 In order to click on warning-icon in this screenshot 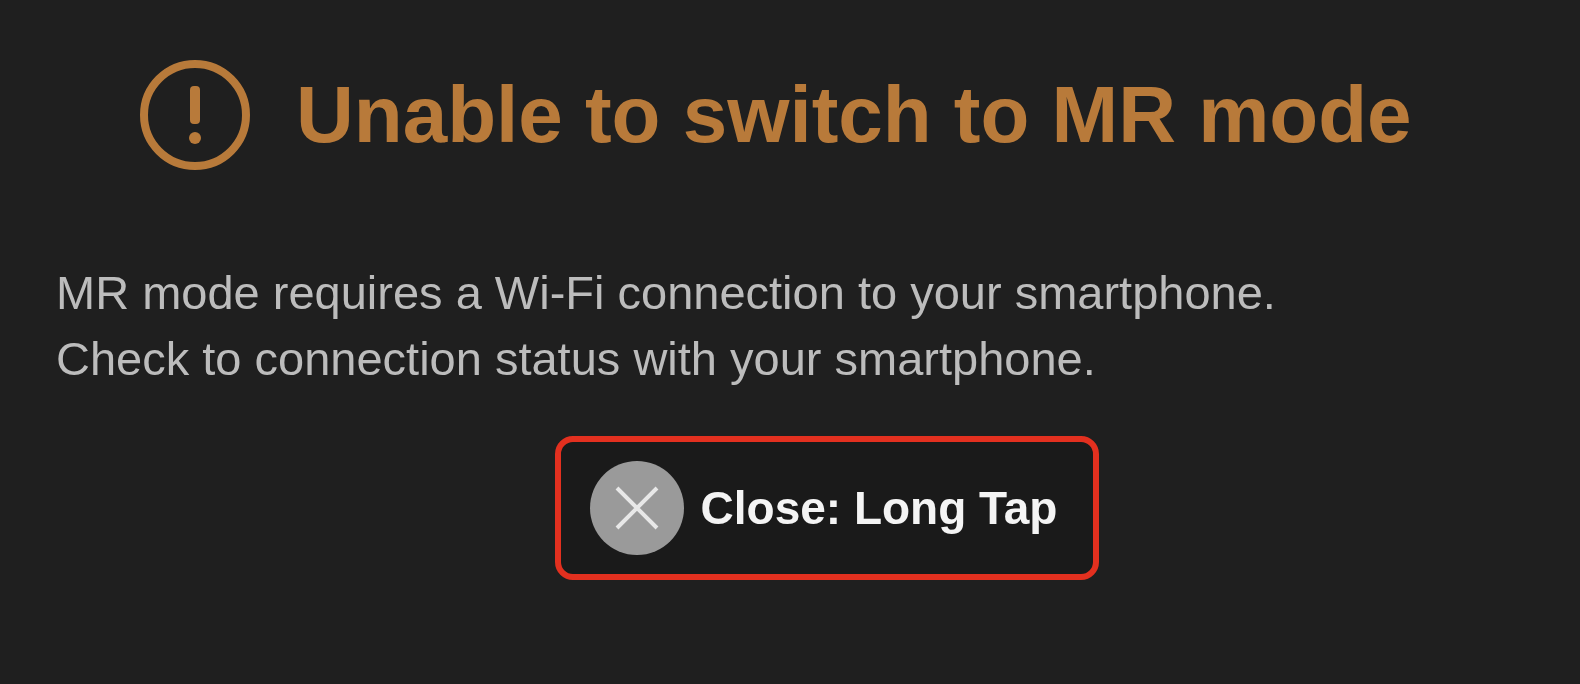, I will do `click(195, 115)`.